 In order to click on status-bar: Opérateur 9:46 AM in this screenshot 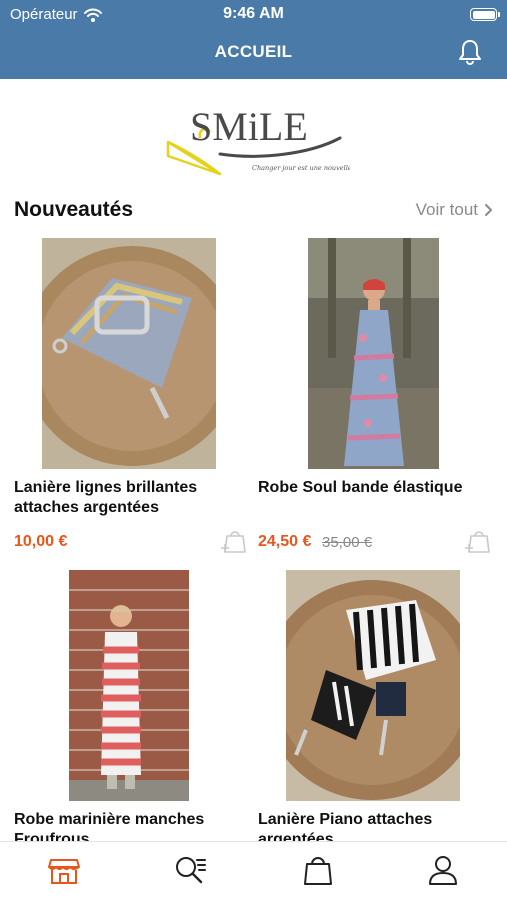, I will do `click(253, 15)`.